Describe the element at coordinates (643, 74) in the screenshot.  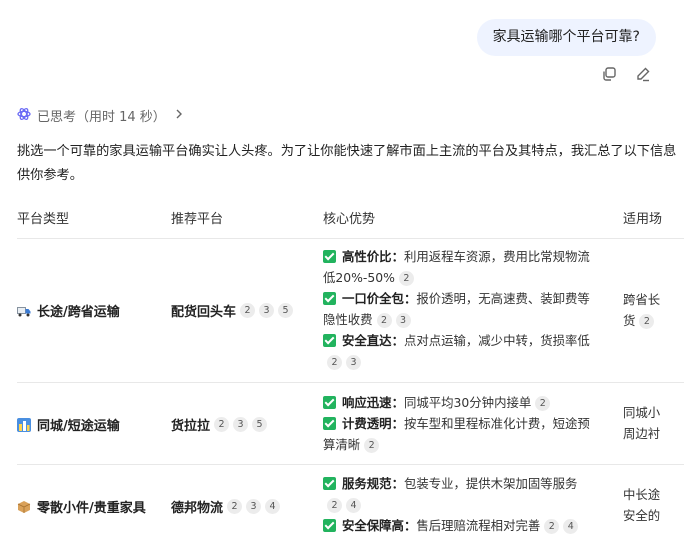
I see `edit-icon` at that location.